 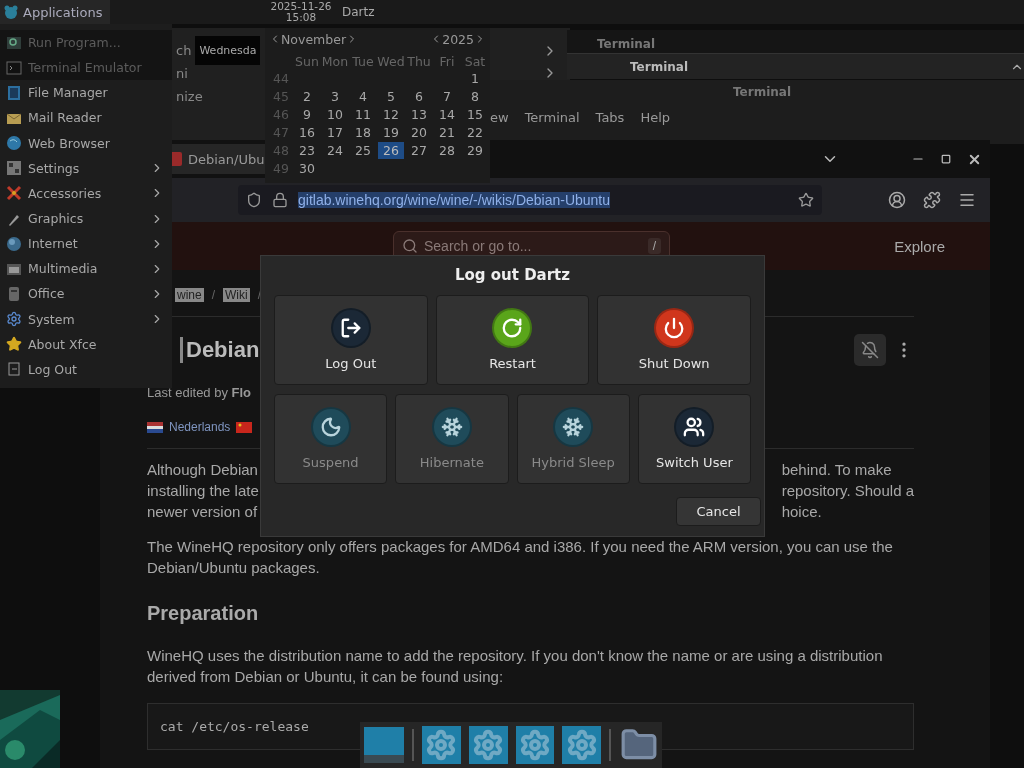 I want to click on weekday-label: Tue, so click(x=363, y=61).